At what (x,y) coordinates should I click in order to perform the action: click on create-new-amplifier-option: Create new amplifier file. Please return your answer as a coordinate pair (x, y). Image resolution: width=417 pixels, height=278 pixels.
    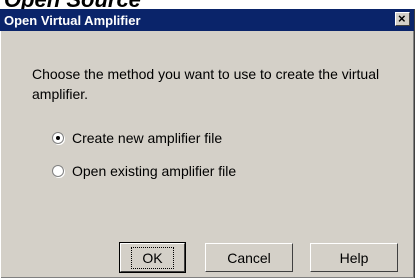
    Looking at the image, I should click on (137, 138).